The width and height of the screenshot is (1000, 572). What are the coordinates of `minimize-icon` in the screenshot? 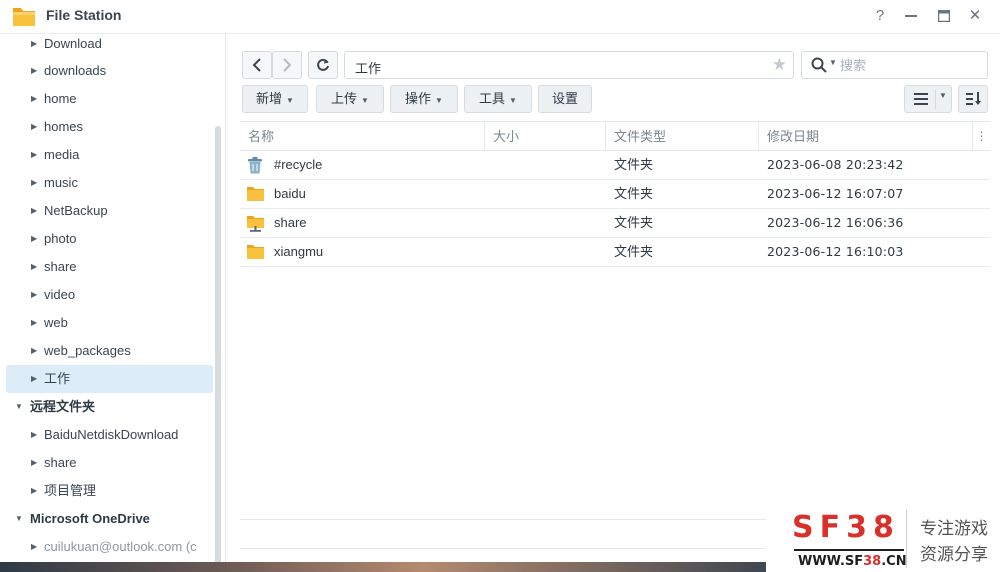 It's located at (911, 16).